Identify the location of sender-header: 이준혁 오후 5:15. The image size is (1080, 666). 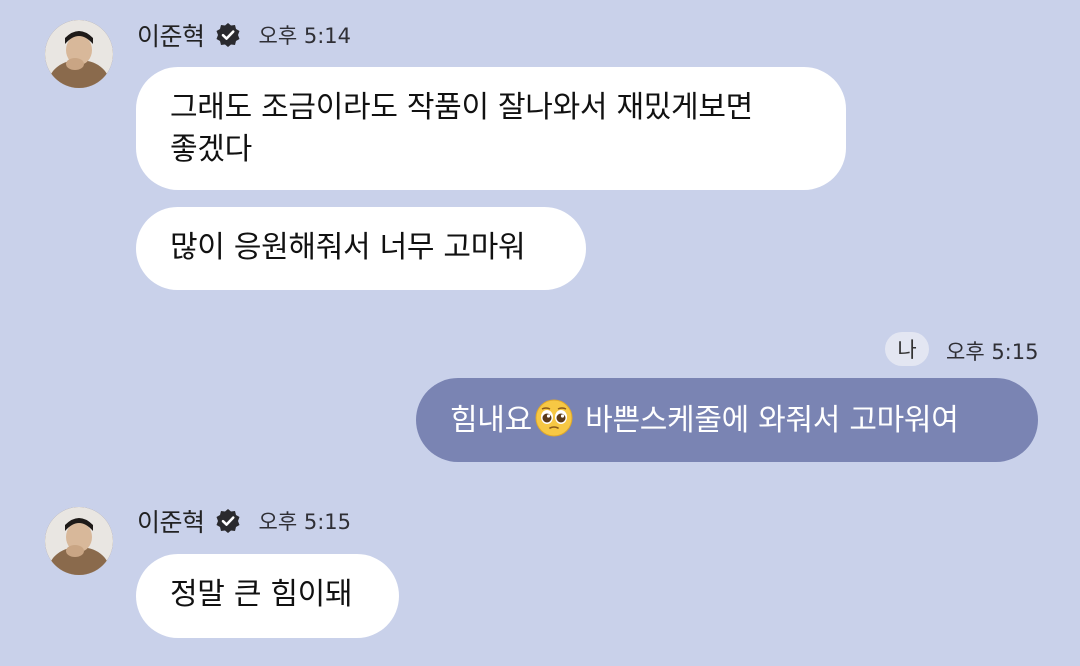
(244, 521).